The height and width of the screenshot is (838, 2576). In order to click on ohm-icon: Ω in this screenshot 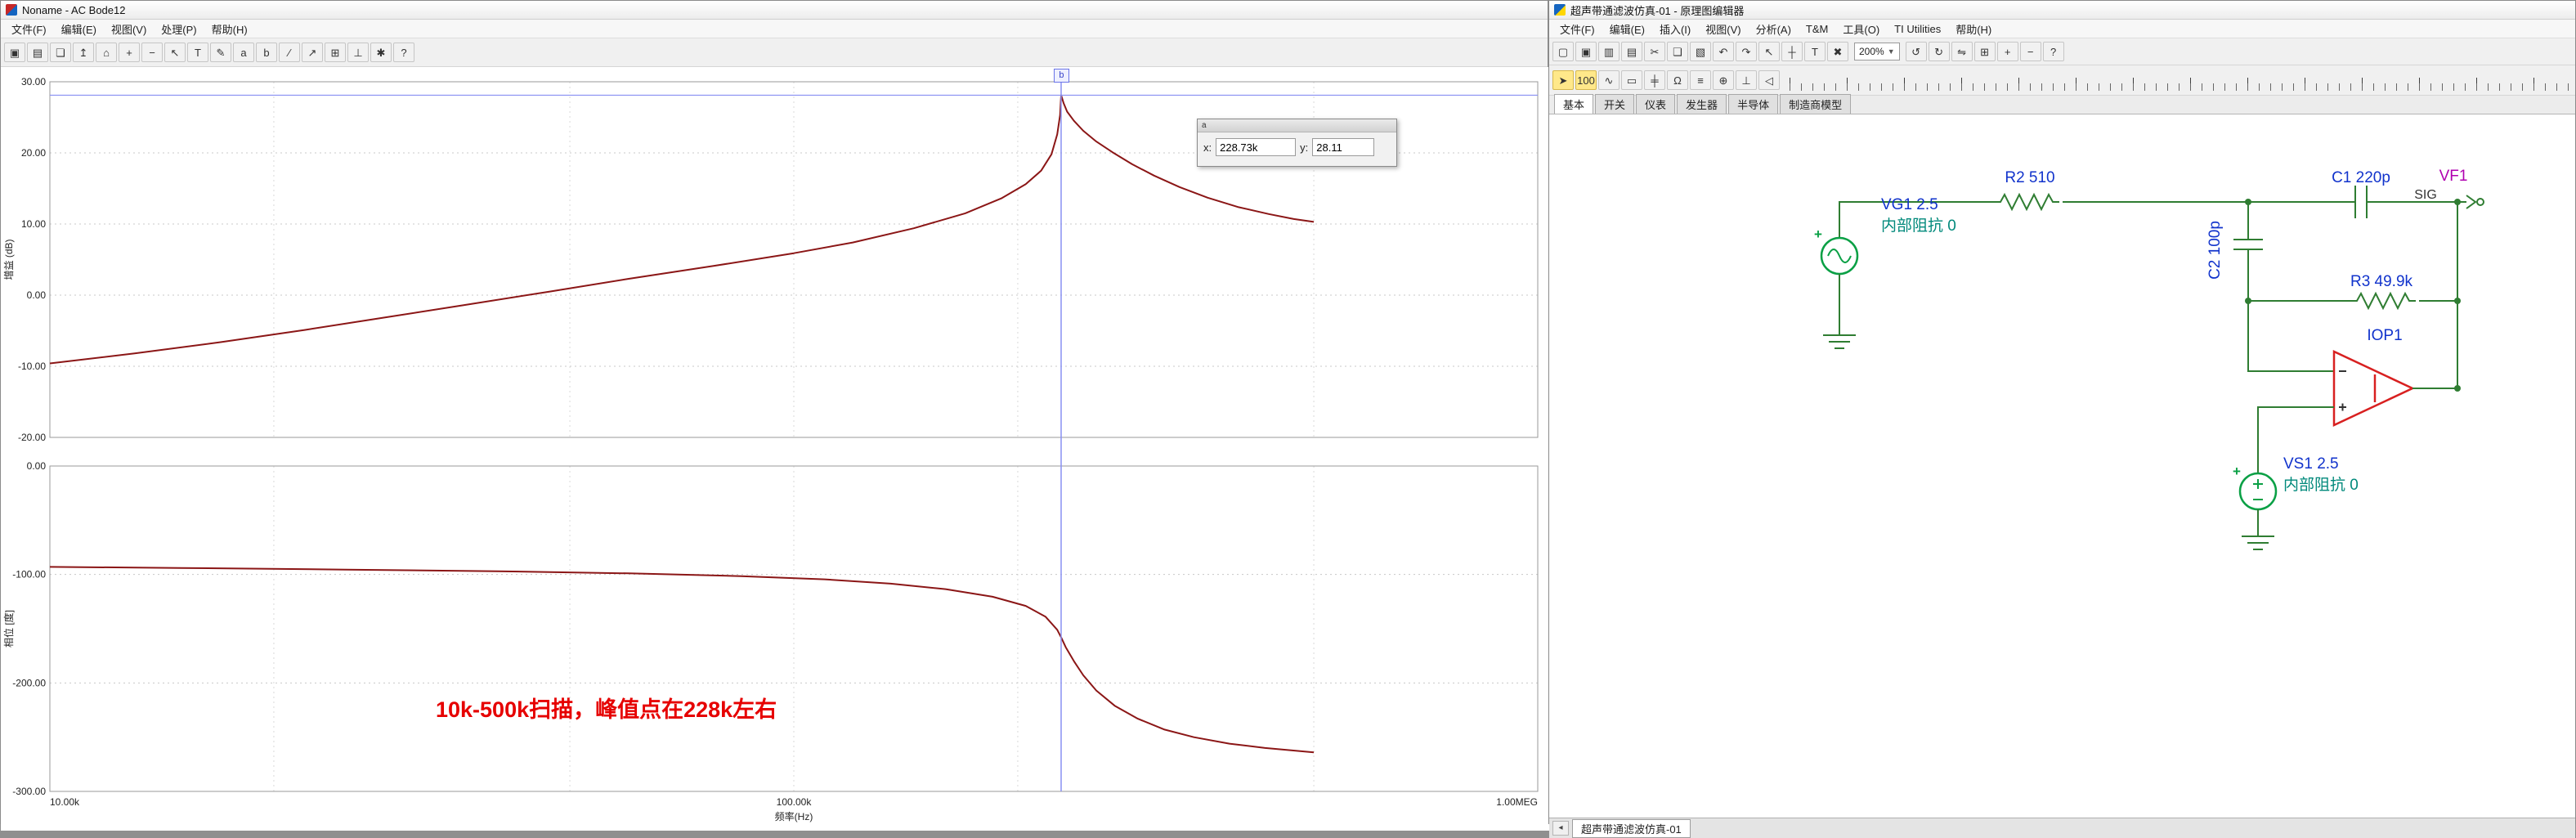, I will do `click(1677, 80)`.